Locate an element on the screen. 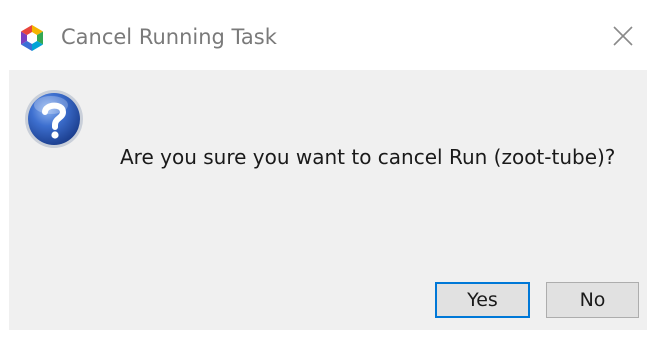 The height and width of the screenshot is (339, 647). app-hexagon-icon is located at coordinates (32, 38).